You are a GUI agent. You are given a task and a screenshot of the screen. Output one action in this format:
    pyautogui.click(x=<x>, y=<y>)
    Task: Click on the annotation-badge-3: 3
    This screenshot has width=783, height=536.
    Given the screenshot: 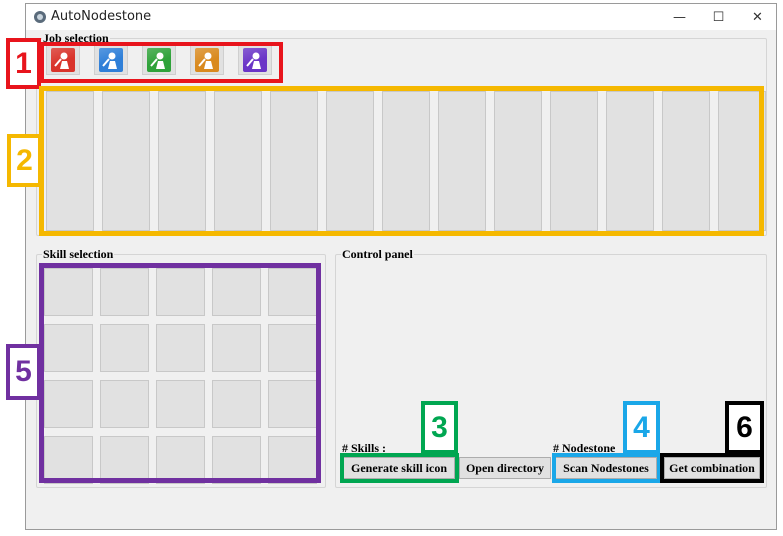 What is the action you would take?
    pyautogui.click(x=439, y=427)
    